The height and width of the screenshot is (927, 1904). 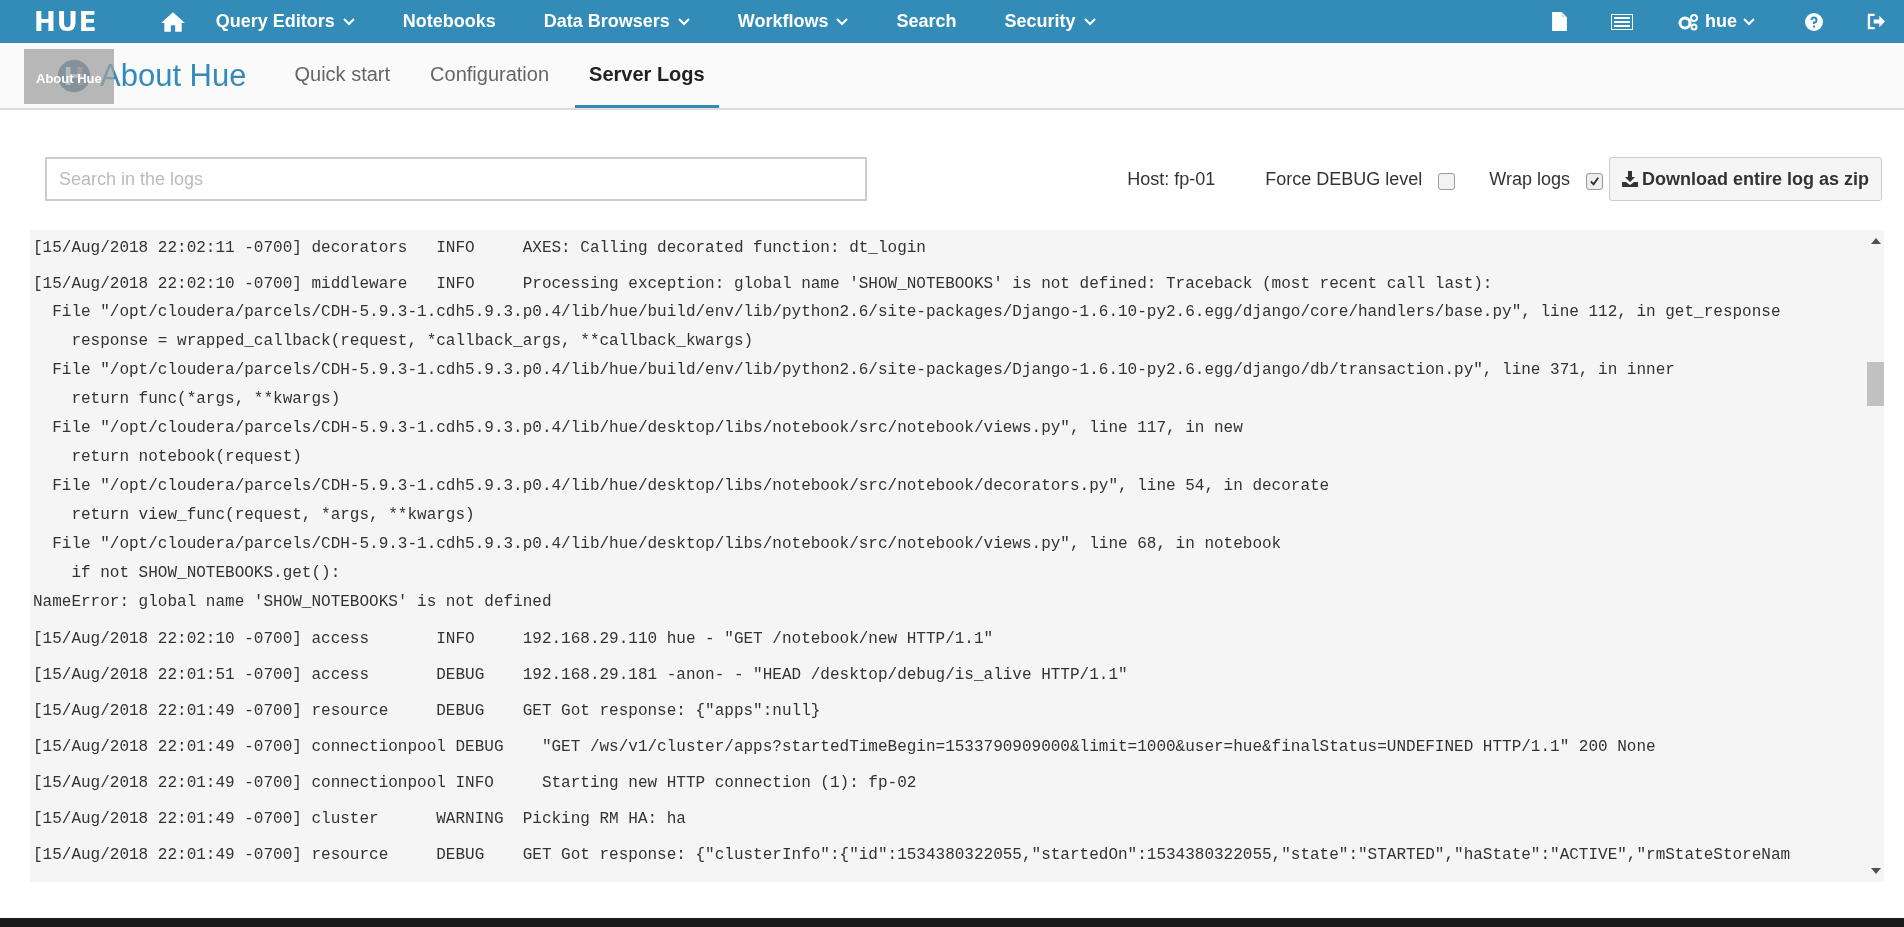 What do you see at coordinates (616, 21) in the screenshot?
I see `nav-menu-item: Data Browsers` at bounding box center [616, 21].